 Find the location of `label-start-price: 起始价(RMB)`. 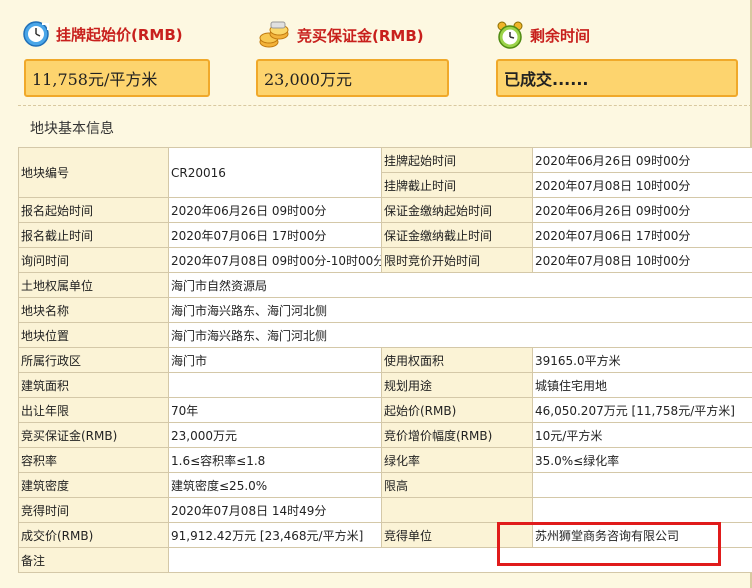

label-start-price: 起始价(RMB) is located at coordinates (457, 410).